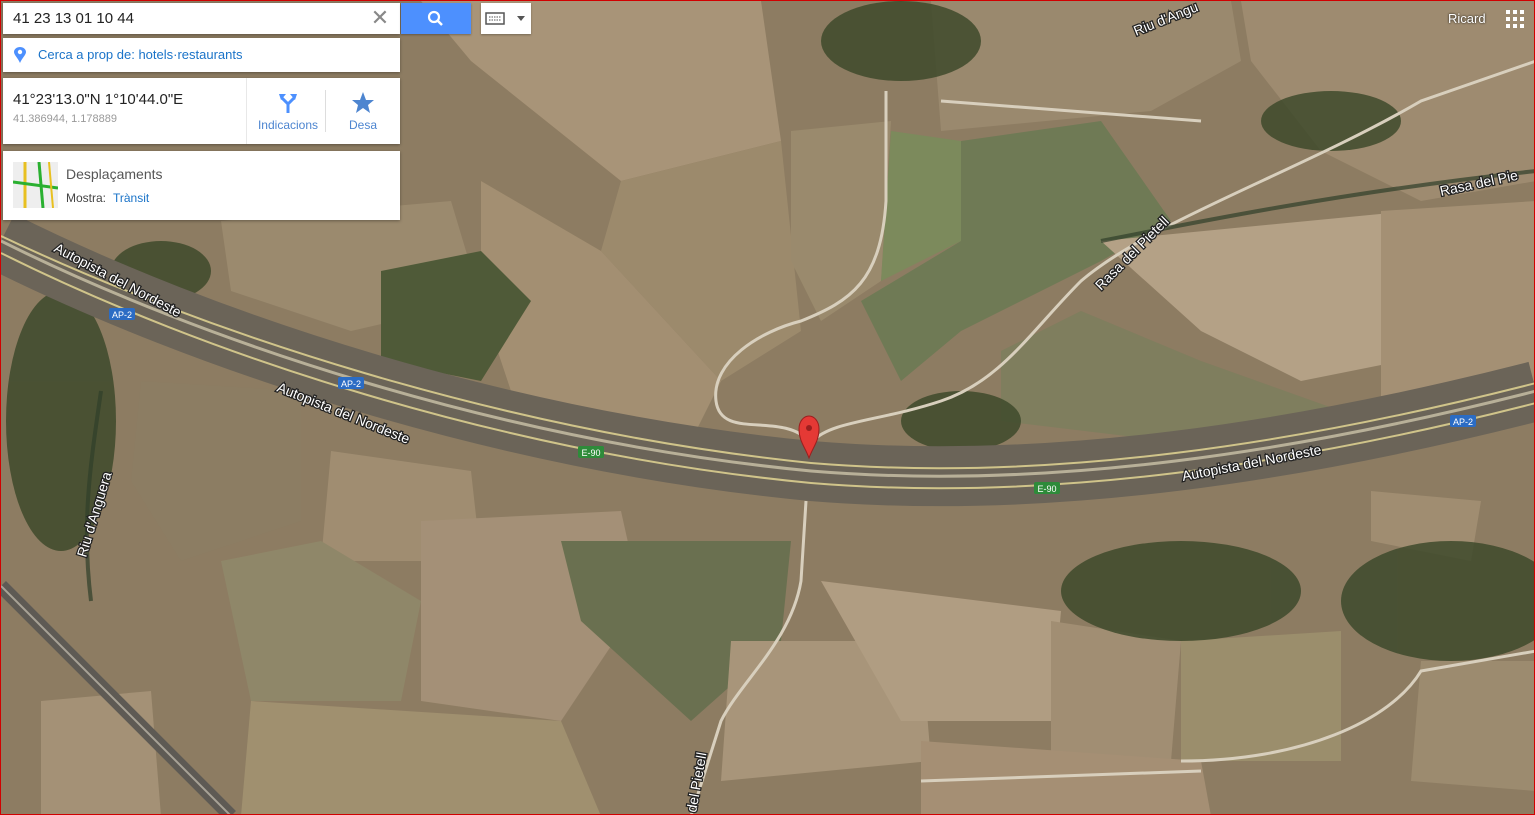 This screenshot has width=1535, height=815. Describe the element at coordinates (86, 198) in the screenshot. I see `traffic-show-label: Mostra:` at that location.